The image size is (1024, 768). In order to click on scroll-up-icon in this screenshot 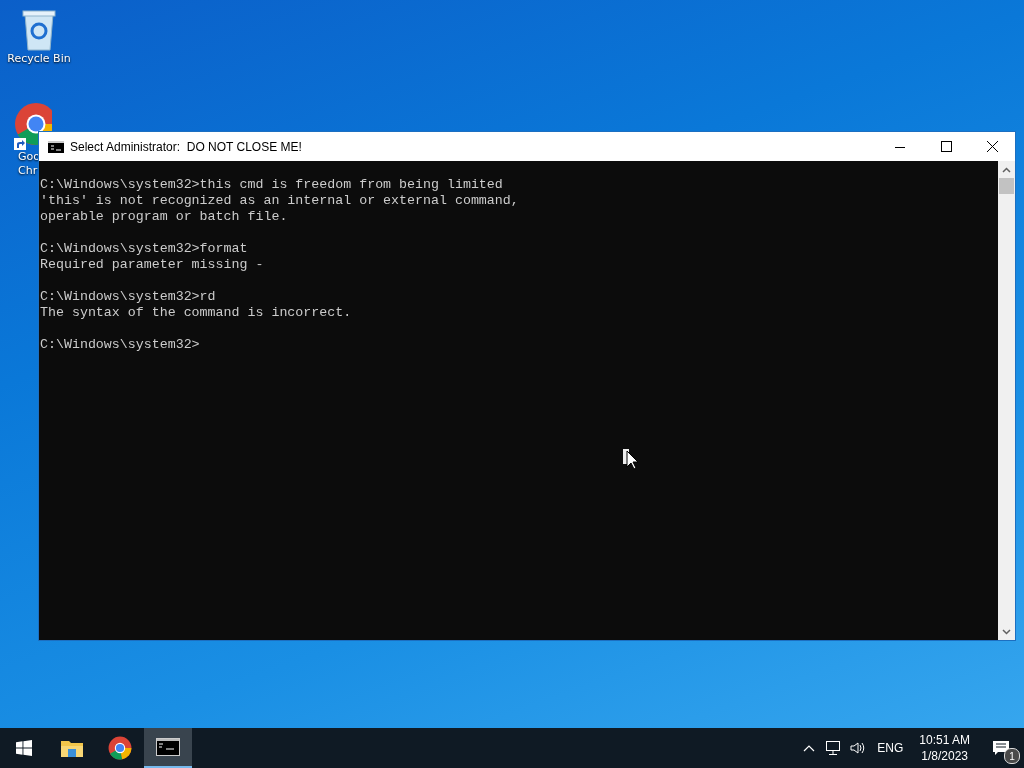, I will do `click(1006, 169)`.